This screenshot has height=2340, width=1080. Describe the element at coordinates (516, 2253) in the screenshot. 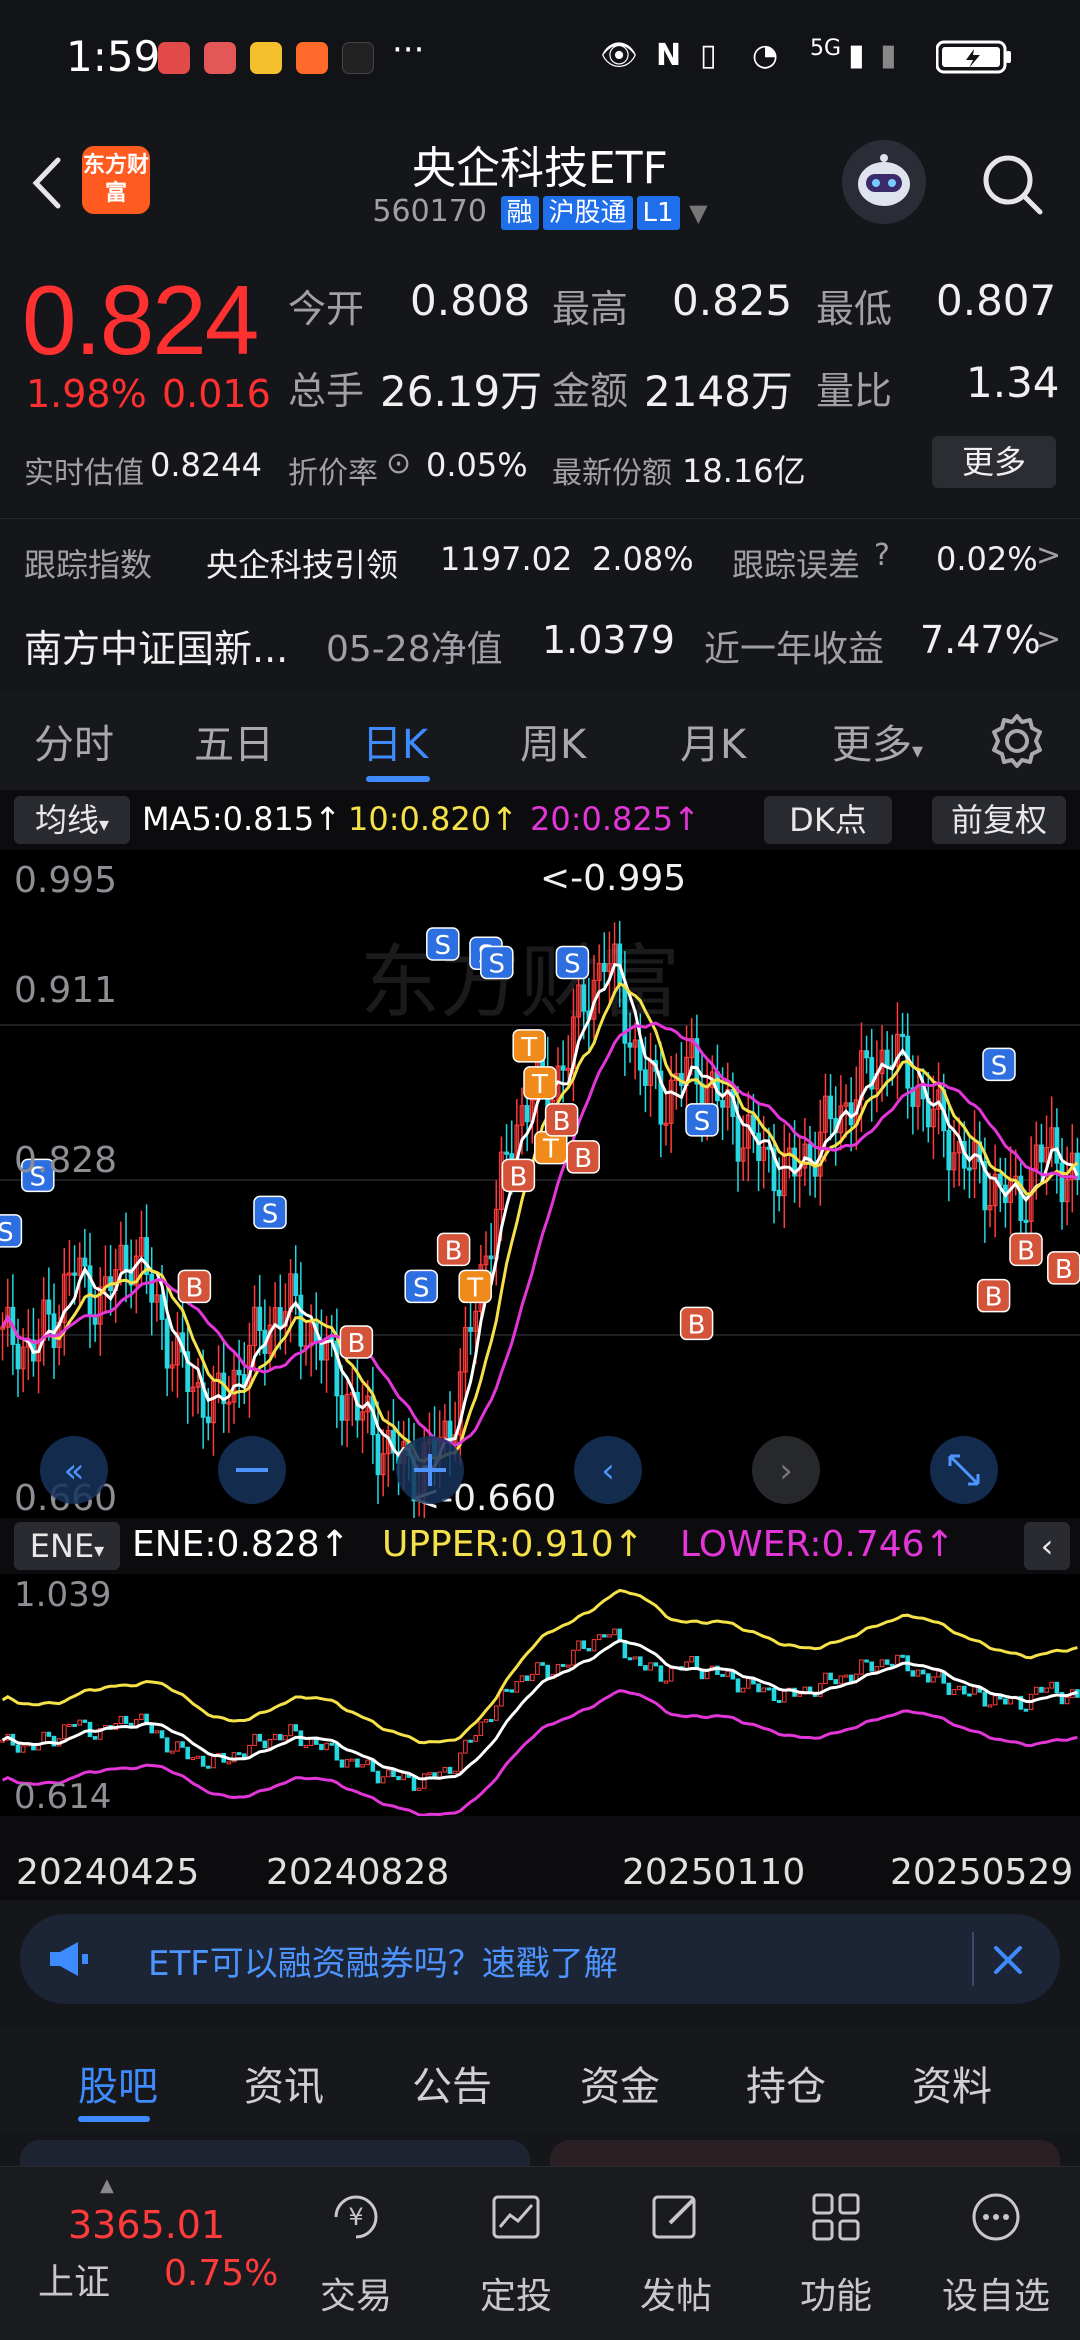

I see `nav-fixed-invest: 定投` at that location.